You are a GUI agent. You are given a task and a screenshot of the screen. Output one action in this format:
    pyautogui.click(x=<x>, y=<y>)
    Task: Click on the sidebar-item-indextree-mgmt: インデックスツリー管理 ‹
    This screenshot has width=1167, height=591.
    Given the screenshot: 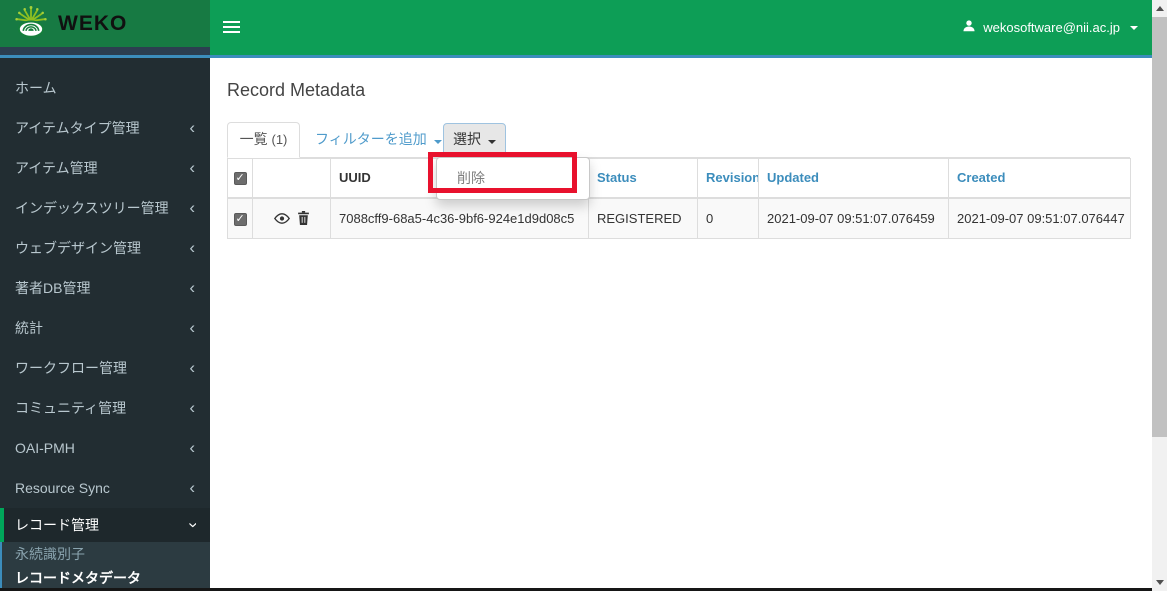 What is the action you would take?
    pyautogui.click(x=105, y=208)
    